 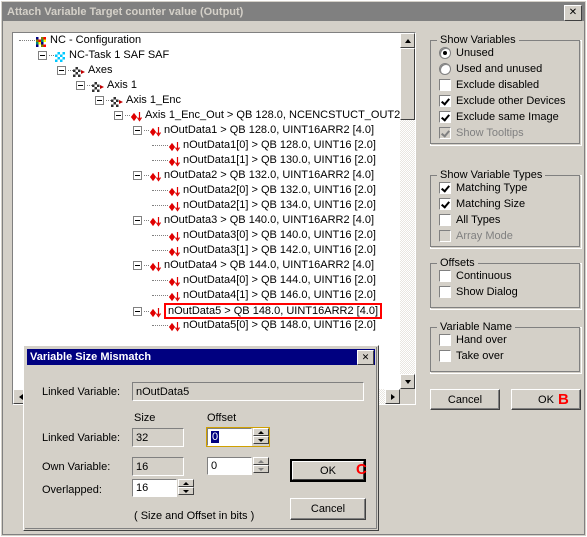 What do you see at coordinates (318, 250) in the screenshot?
I see `tree-item-address: QB 142.0, UINT16 [2.0]` at bounding box center [318, 250].